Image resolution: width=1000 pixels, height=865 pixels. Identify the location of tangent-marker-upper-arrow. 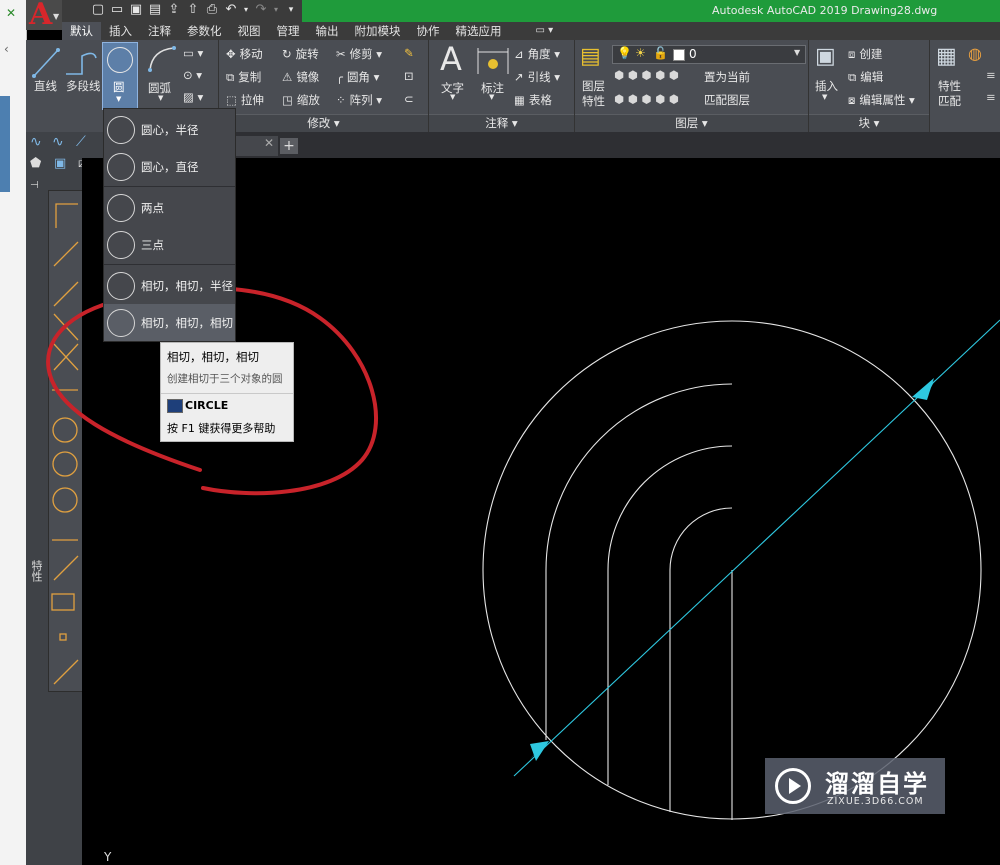
(923, 389).